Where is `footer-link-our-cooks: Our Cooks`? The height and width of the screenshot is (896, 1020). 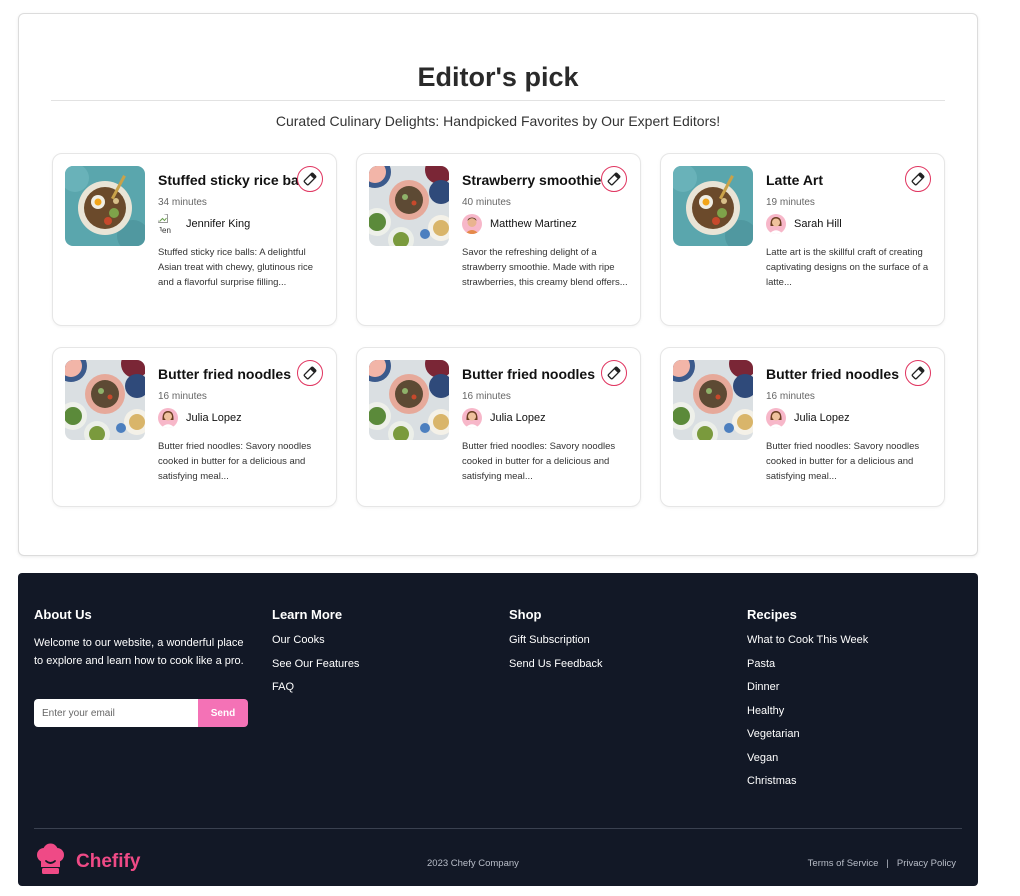 footer-link-our-cooks: Our Cooks is located at coordinates (315, 640).